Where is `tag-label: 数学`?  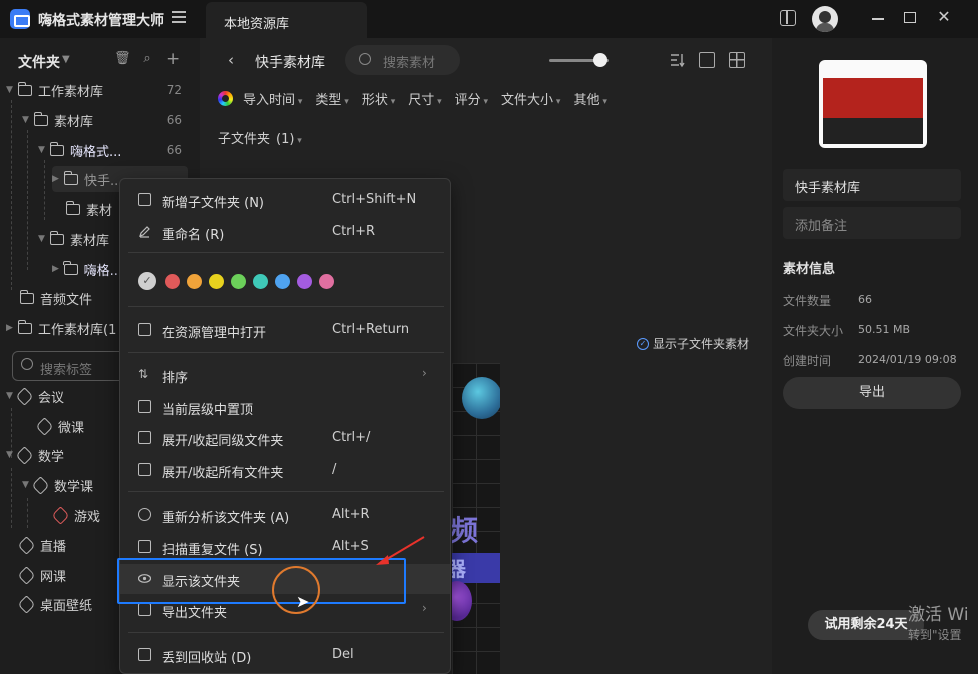 tag-label: 数学 is located at coordinates (51, 457).